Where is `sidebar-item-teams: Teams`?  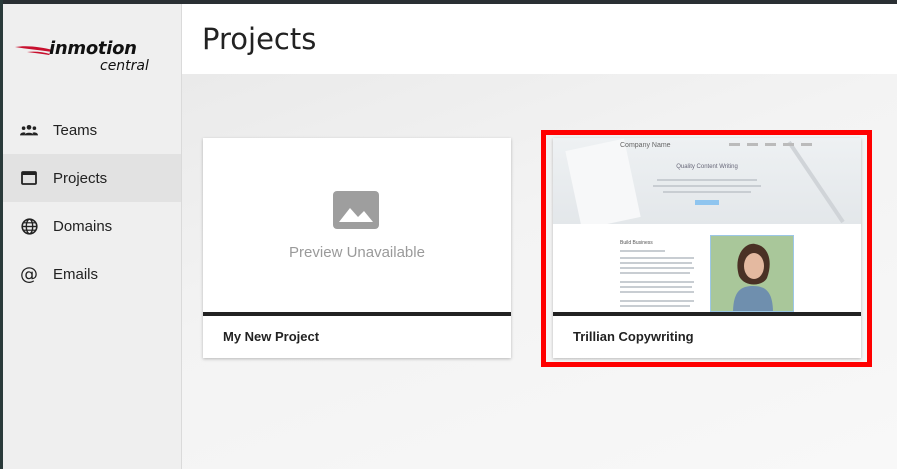 sidebar-item-teams: Teams is located at coordinates (92, 130).